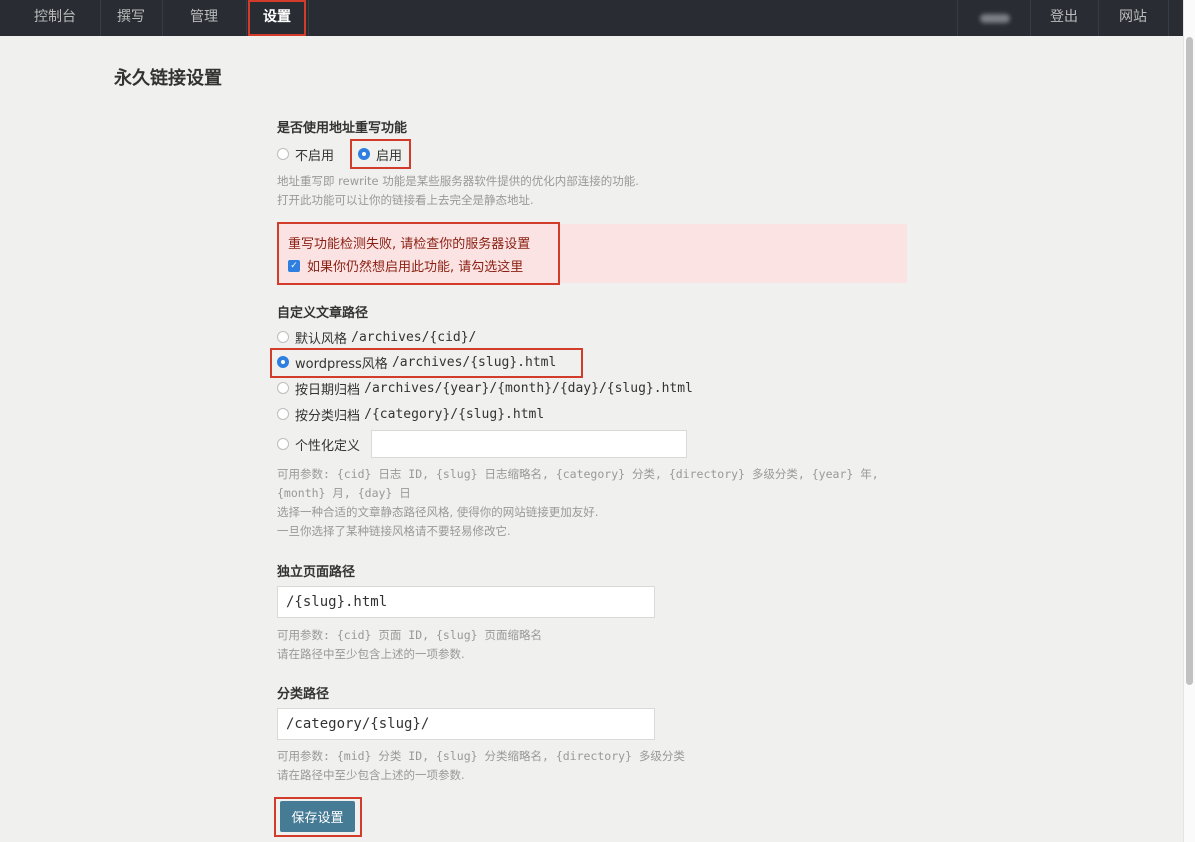  I want to click on category-path-desc-line: 请在路径中至少包含上述的一项参数., so click(371, 775).